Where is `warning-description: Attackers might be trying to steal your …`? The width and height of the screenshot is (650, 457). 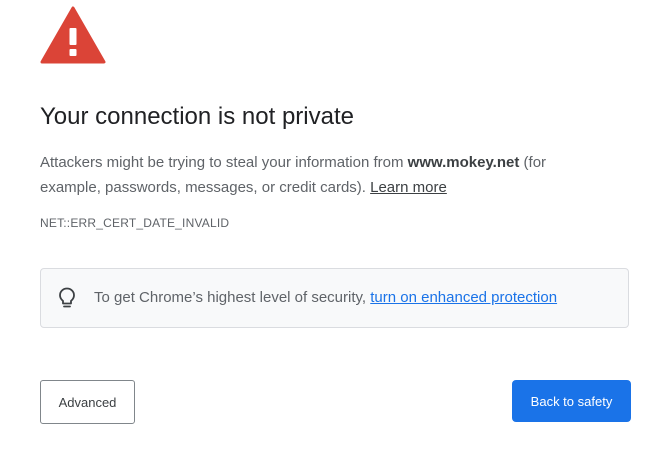
warning-description: Attackers might be trying to steal your … is located at coordinates (325, 175).